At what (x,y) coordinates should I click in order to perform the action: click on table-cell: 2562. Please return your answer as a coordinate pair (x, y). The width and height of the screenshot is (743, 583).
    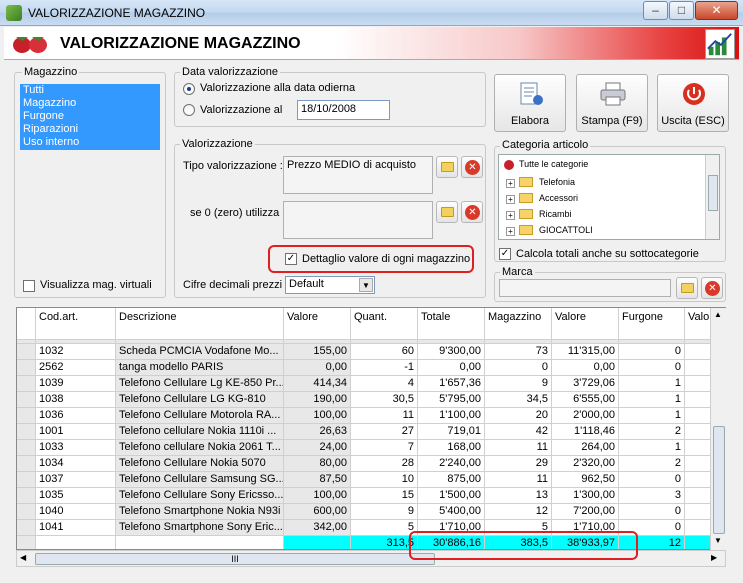
    Looking at the image, I should click on (76, 368).